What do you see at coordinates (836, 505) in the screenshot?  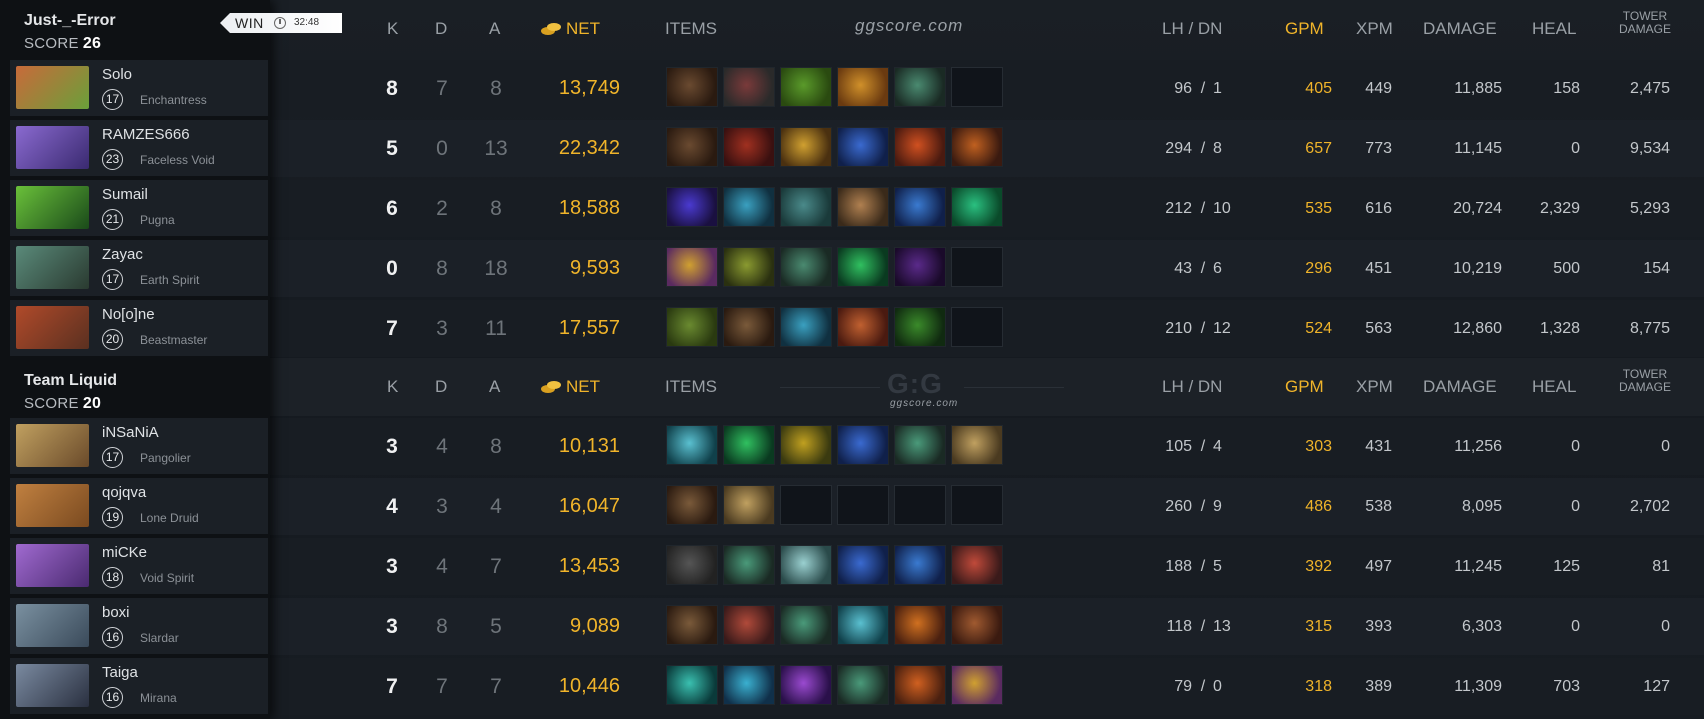 I see `item-slots` at bounding box center [836, 505].